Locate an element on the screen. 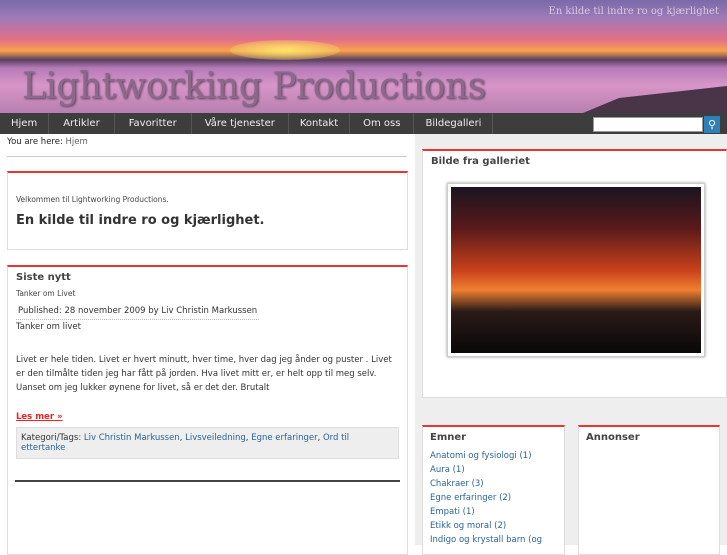 The height and width of the screenshot is (555, 727). search-input is located at coordinates (648, 124).